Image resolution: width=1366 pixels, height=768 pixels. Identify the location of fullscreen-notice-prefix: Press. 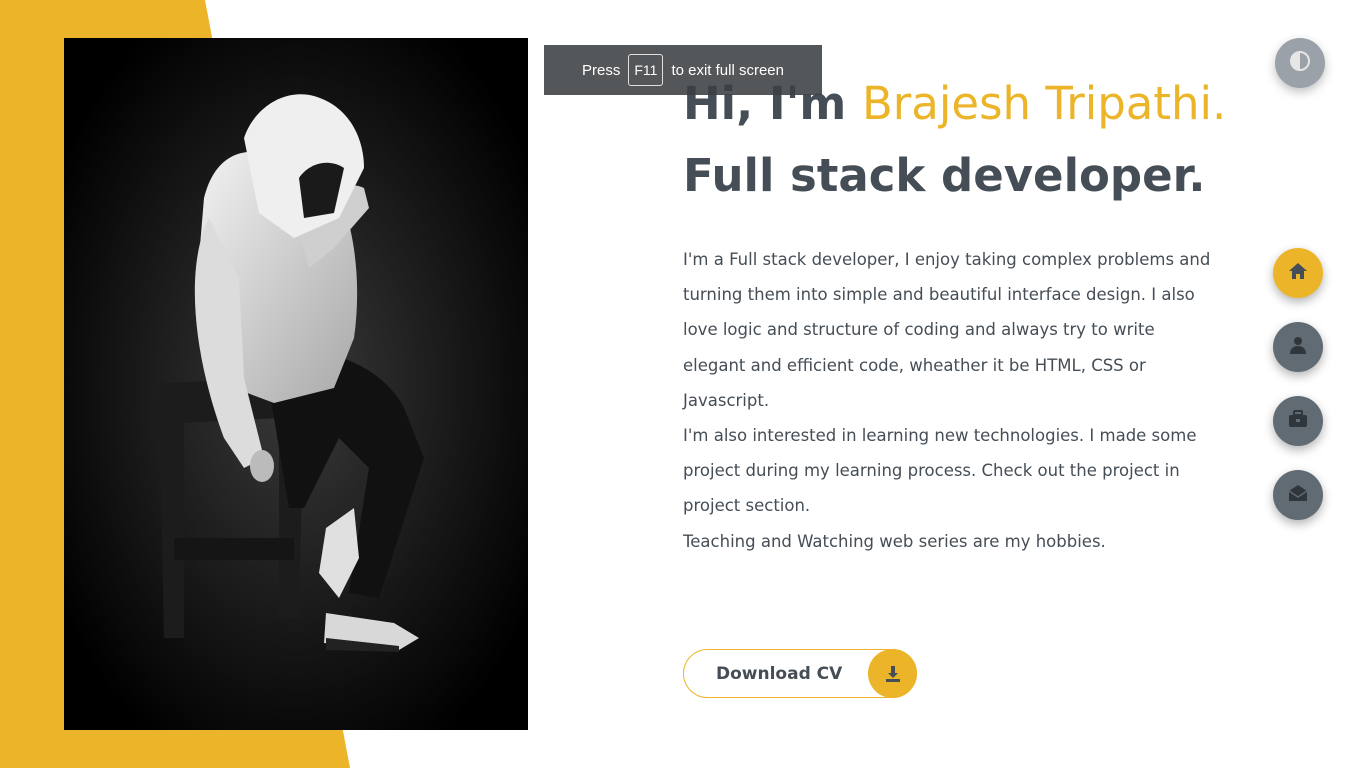
(601, 70).